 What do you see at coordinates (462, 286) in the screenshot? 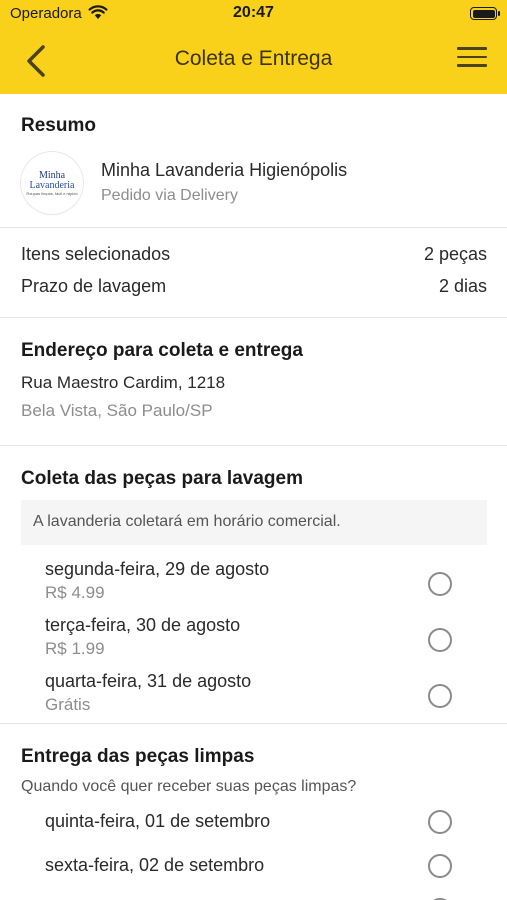
I see `wash-time-value: 2 dias` at bounding box center [462, 286].